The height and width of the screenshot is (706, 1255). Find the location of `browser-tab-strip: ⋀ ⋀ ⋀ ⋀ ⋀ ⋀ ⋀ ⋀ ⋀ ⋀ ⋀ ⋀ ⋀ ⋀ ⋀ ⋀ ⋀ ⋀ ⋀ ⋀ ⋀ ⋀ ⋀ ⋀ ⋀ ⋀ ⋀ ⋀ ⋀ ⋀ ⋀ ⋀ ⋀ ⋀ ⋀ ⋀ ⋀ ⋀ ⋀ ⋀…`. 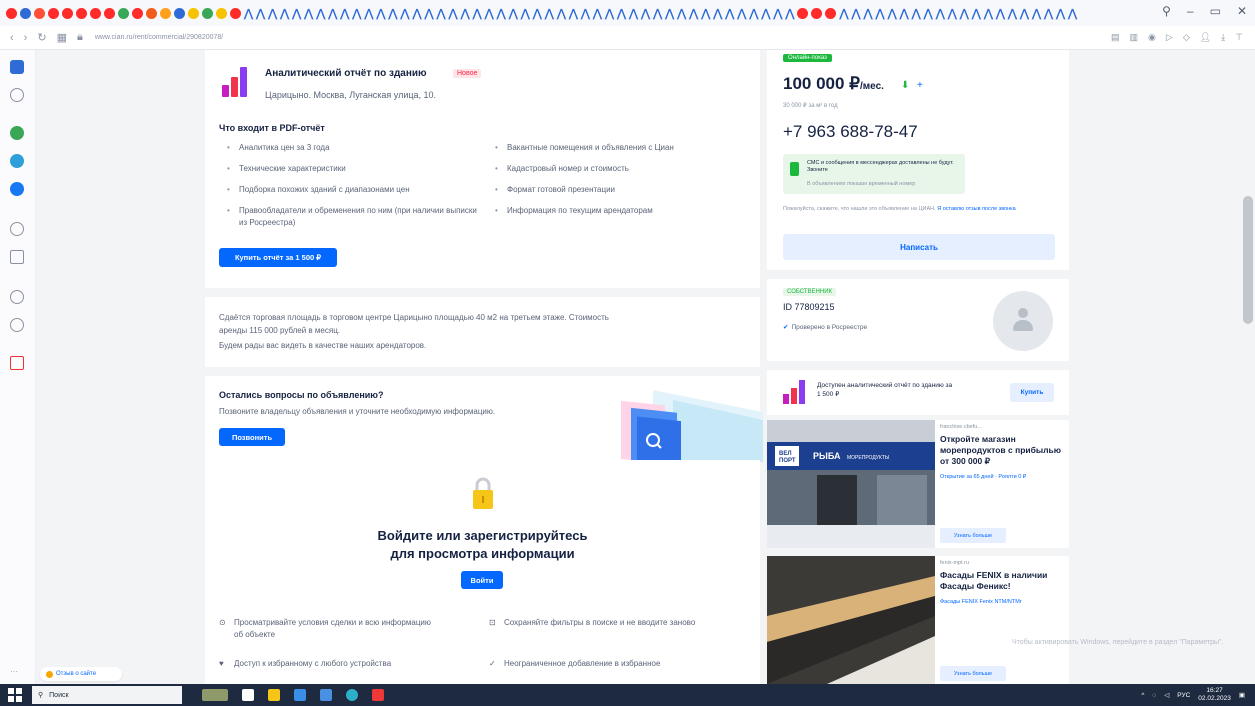

browser-tab-strip: ⋀ ⋀ ⋀ ⋀ ⋀ ⋀ ⋀ ⋀ ⋀ ⋀ ⋀ ⋀ ⋀ ⋀ ⋀ ⋀ ⋀ ⋀ ⋀ ⋀ ⋀ ⋀ ⋀ ⋀ ⋀ ⋀ ⋀ ⋀ ⋀ ⋀ ⋀ ⋀ ⋀ ⋀ ⋀ ⋀ ⋀ ⋀ ⋀ ⋀… is located at coordinates (627, 13).